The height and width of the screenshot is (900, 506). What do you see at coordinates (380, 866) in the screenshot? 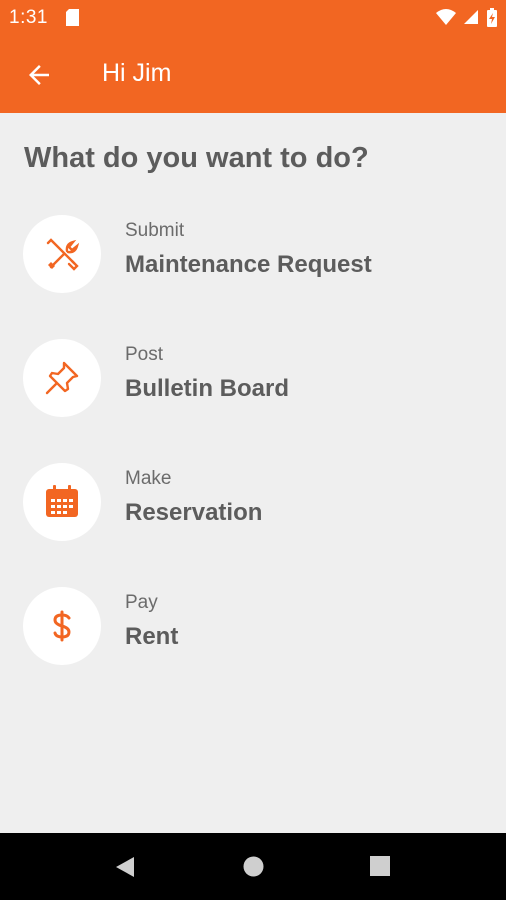
I see `nav-recents-icon` at bounding box center [380, 866].